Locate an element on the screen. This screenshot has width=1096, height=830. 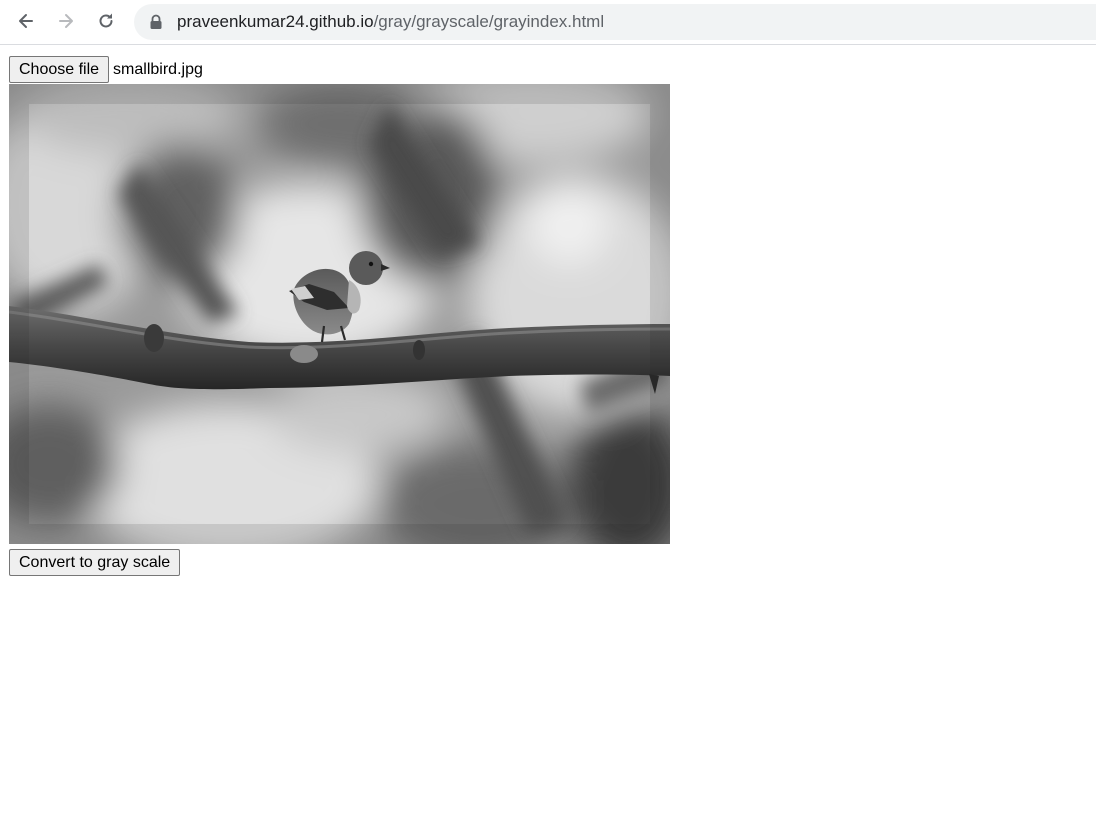
forward-button is located at coordinates (66, 21).